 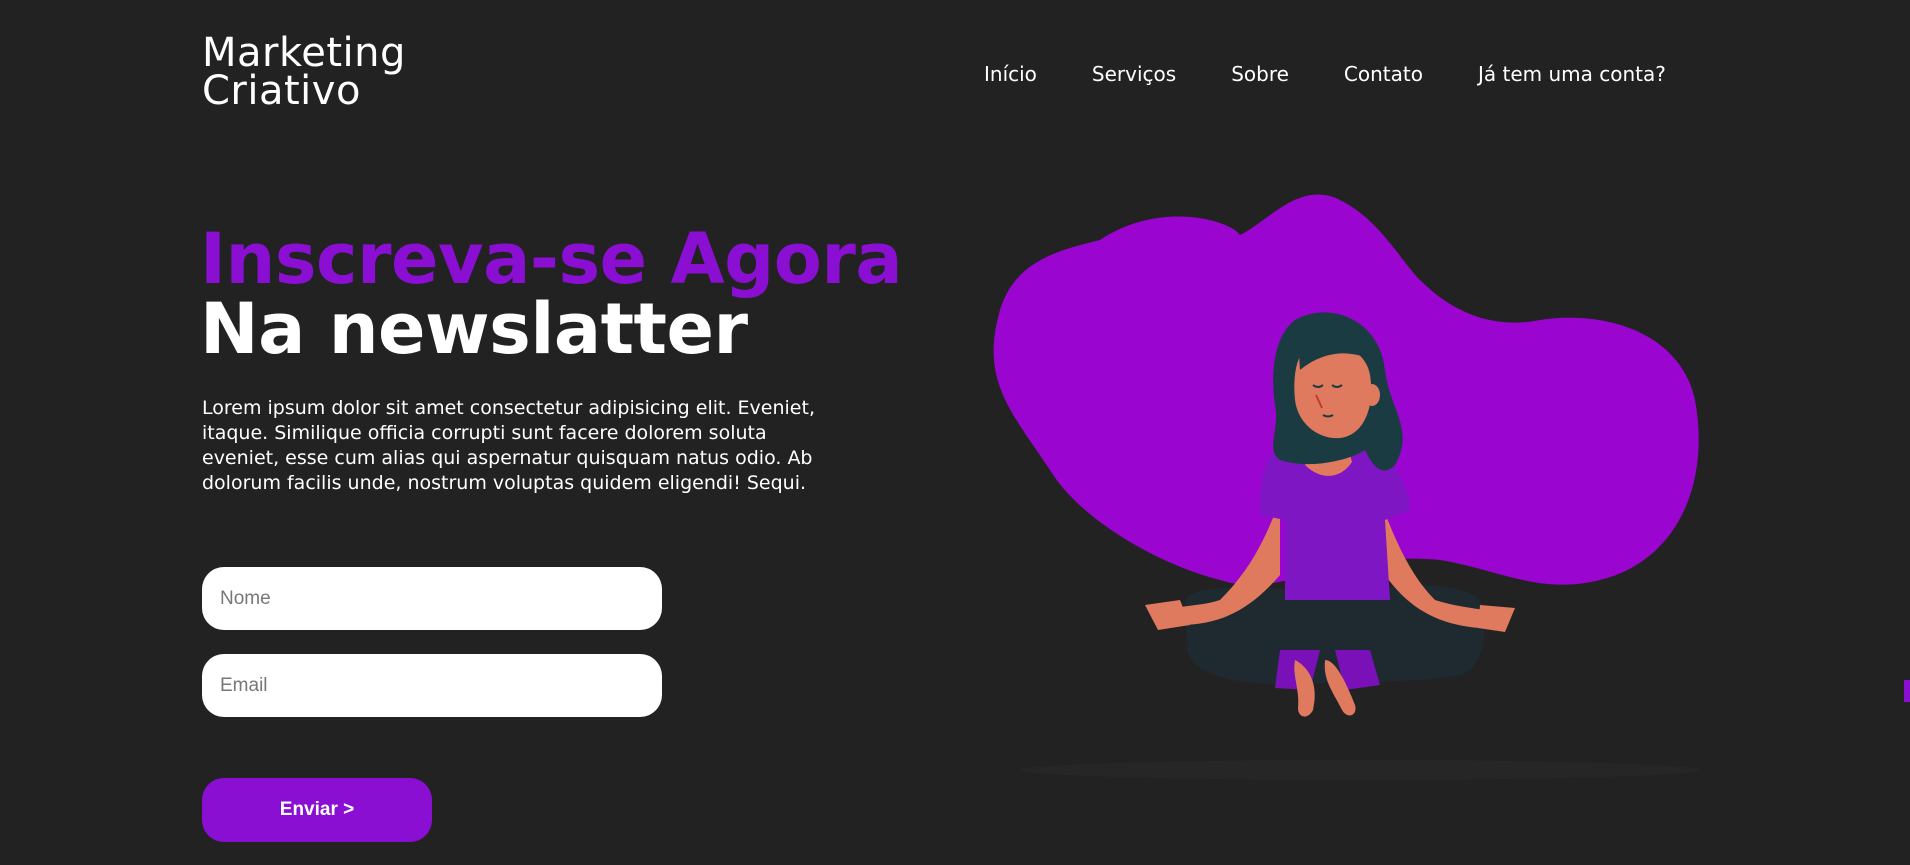 I want to click on ground-shadow, so click(x=1360, y=770).